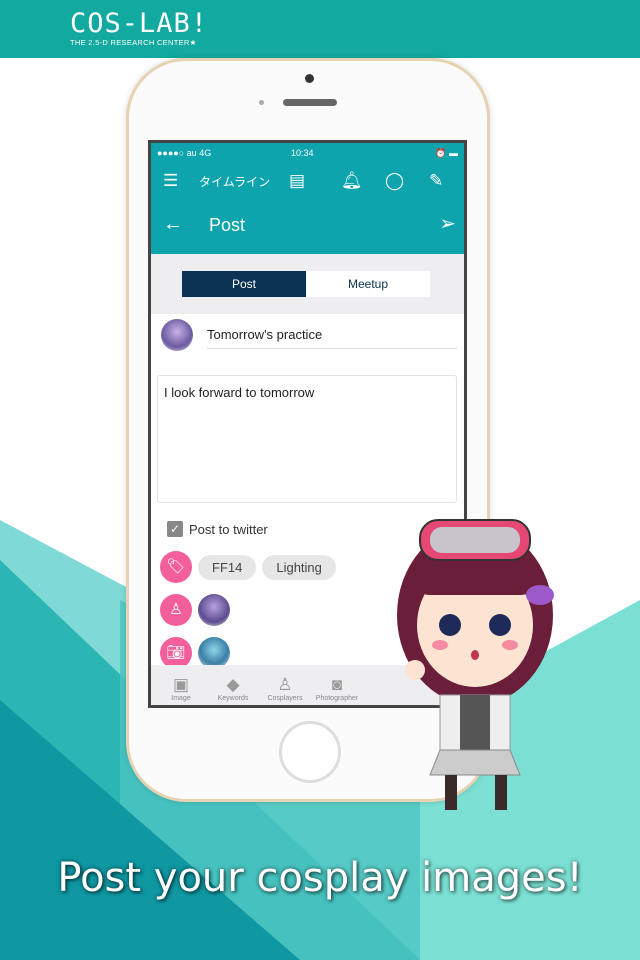  I want to click on page-title: Post, so click(227, 225).